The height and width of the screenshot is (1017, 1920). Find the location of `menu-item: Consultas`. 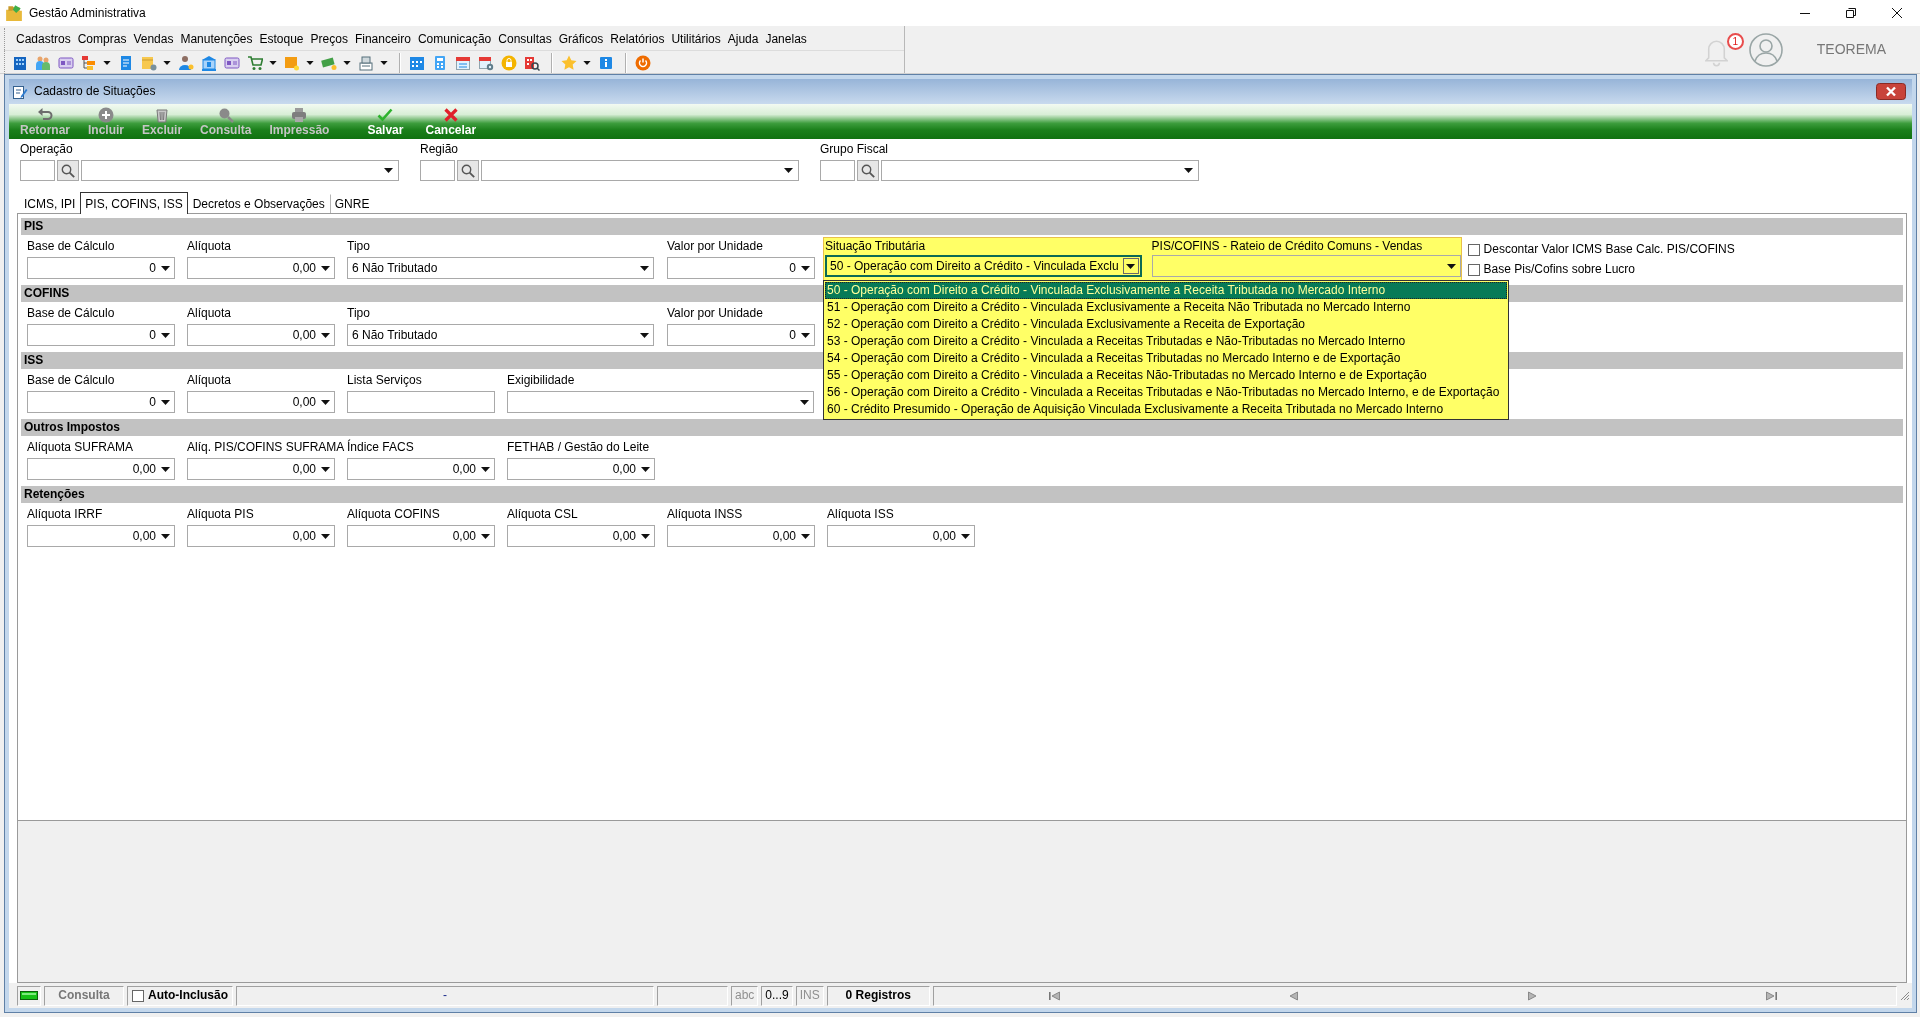

menu-item: Consultas is located at coordinates (525, 39).